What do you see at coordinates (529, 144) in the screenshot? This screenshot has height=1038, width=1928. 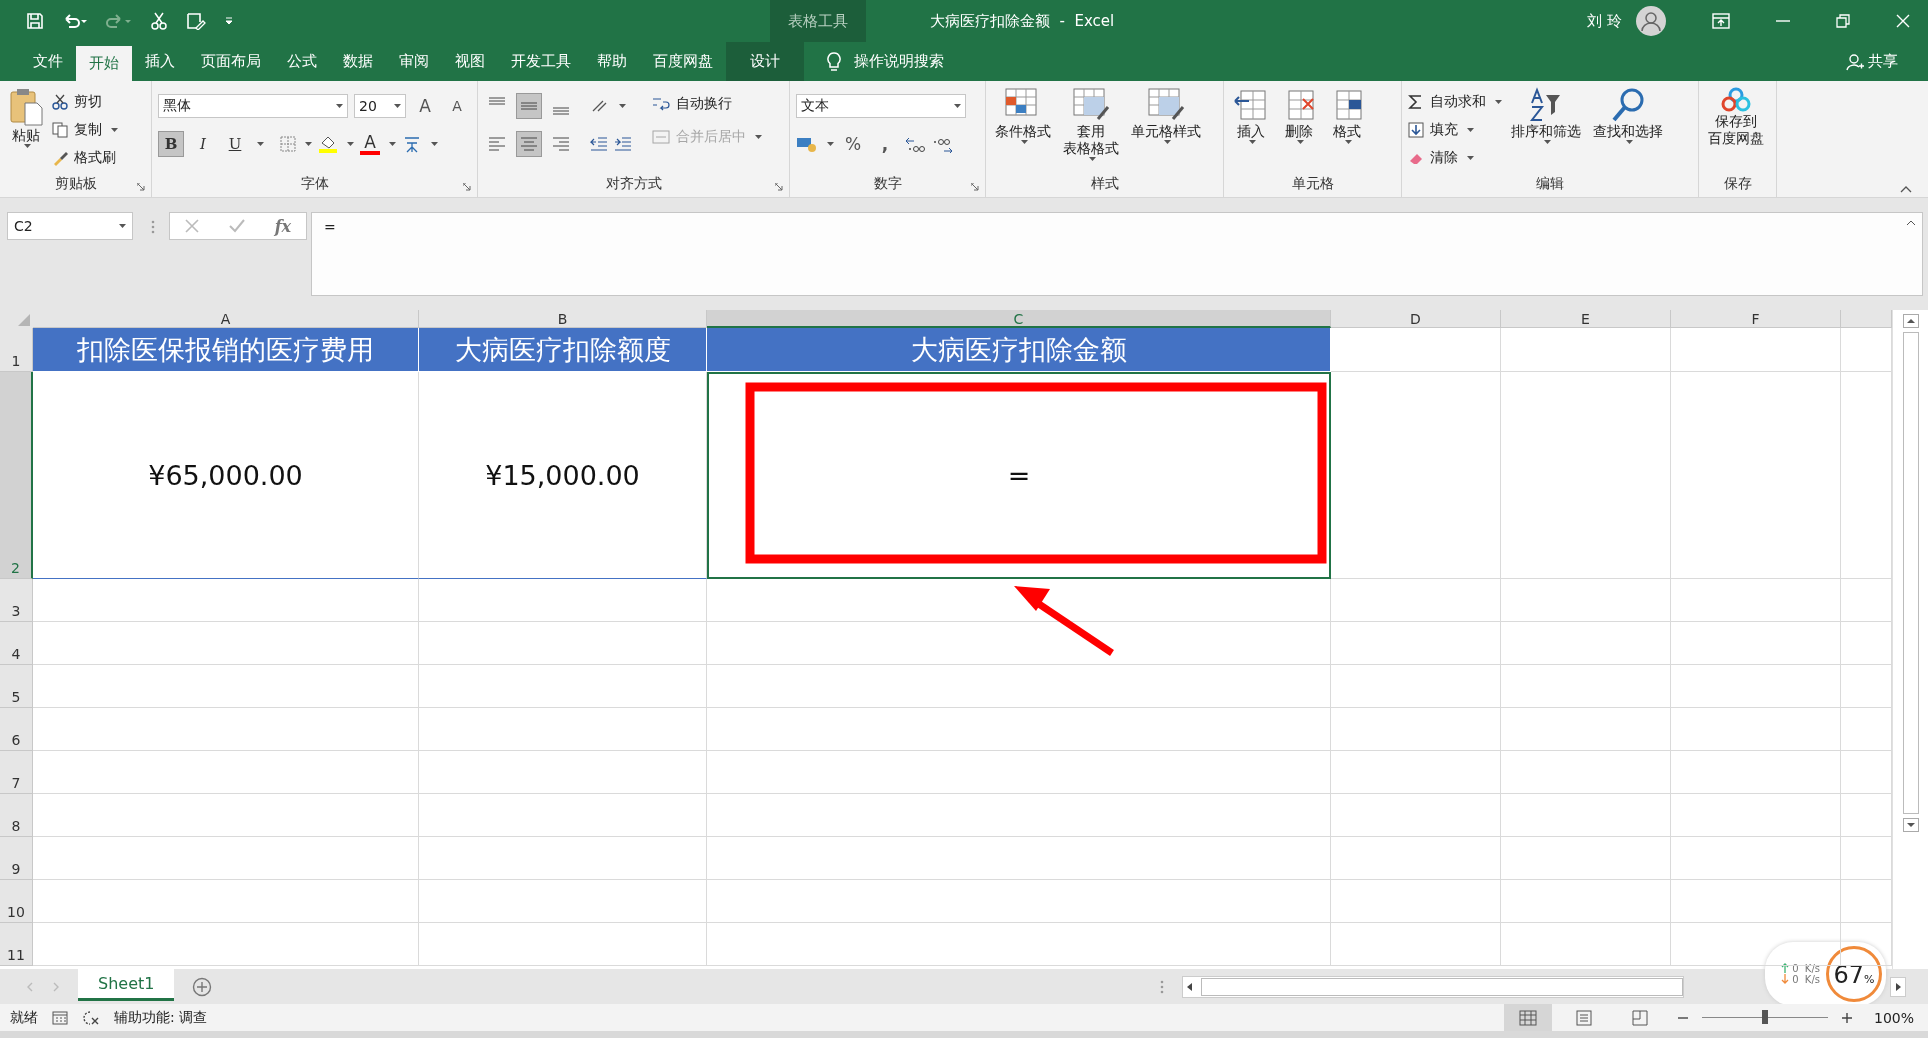 I see `horizontal-align-button` at bounding box center [529, 144].